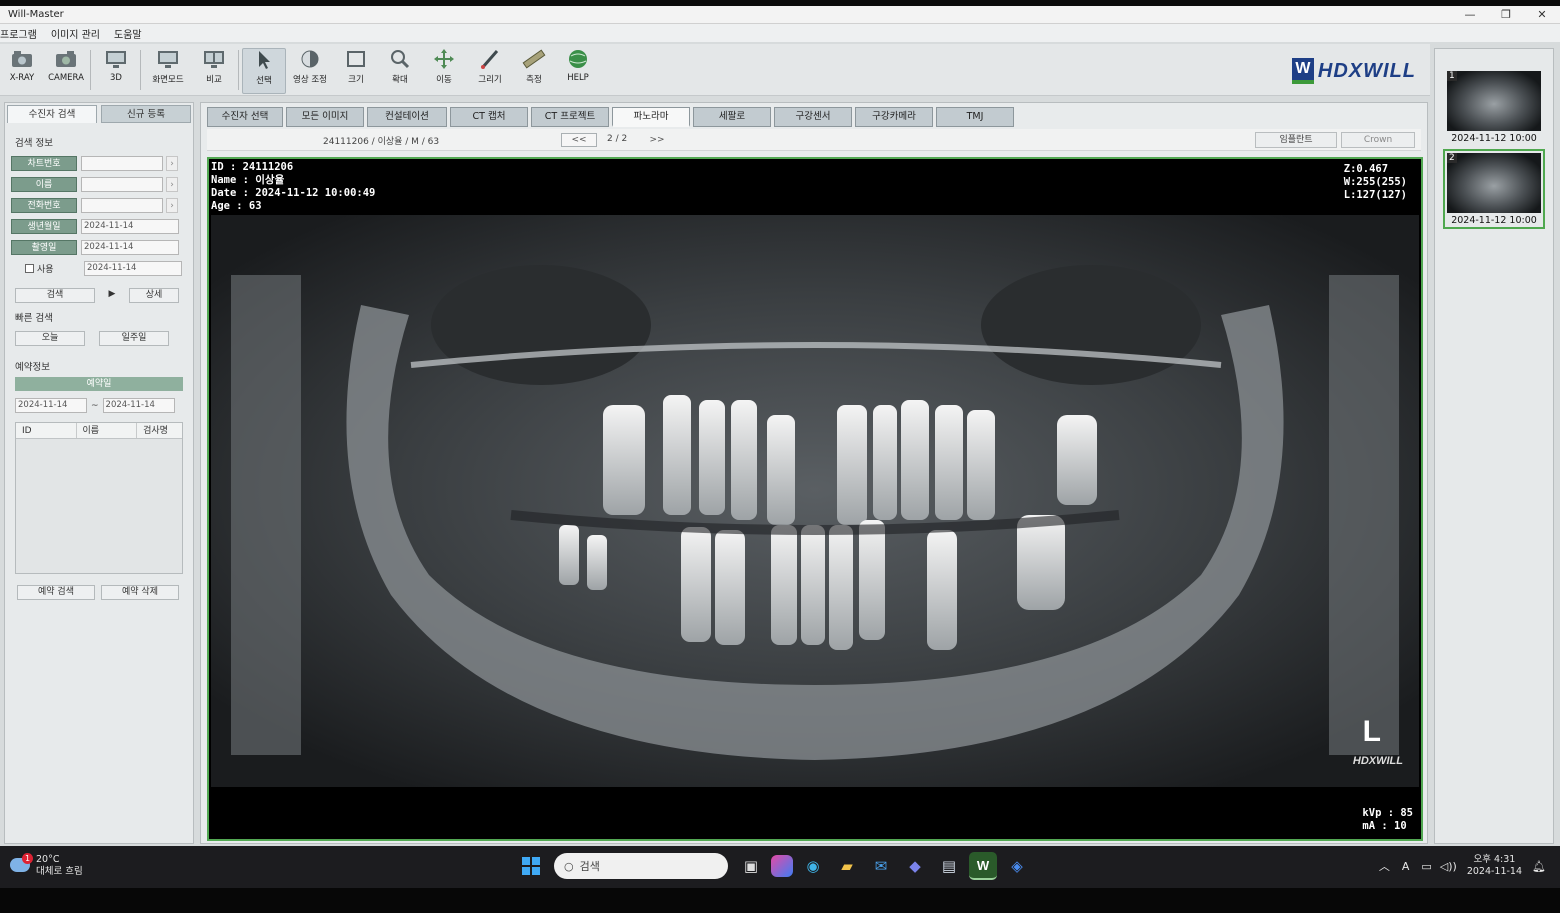  What do you see at coordinates (56, 592) in the screenshot?
I see `reservation-search-button: 예약 검색` at bounding box center [56, 592].